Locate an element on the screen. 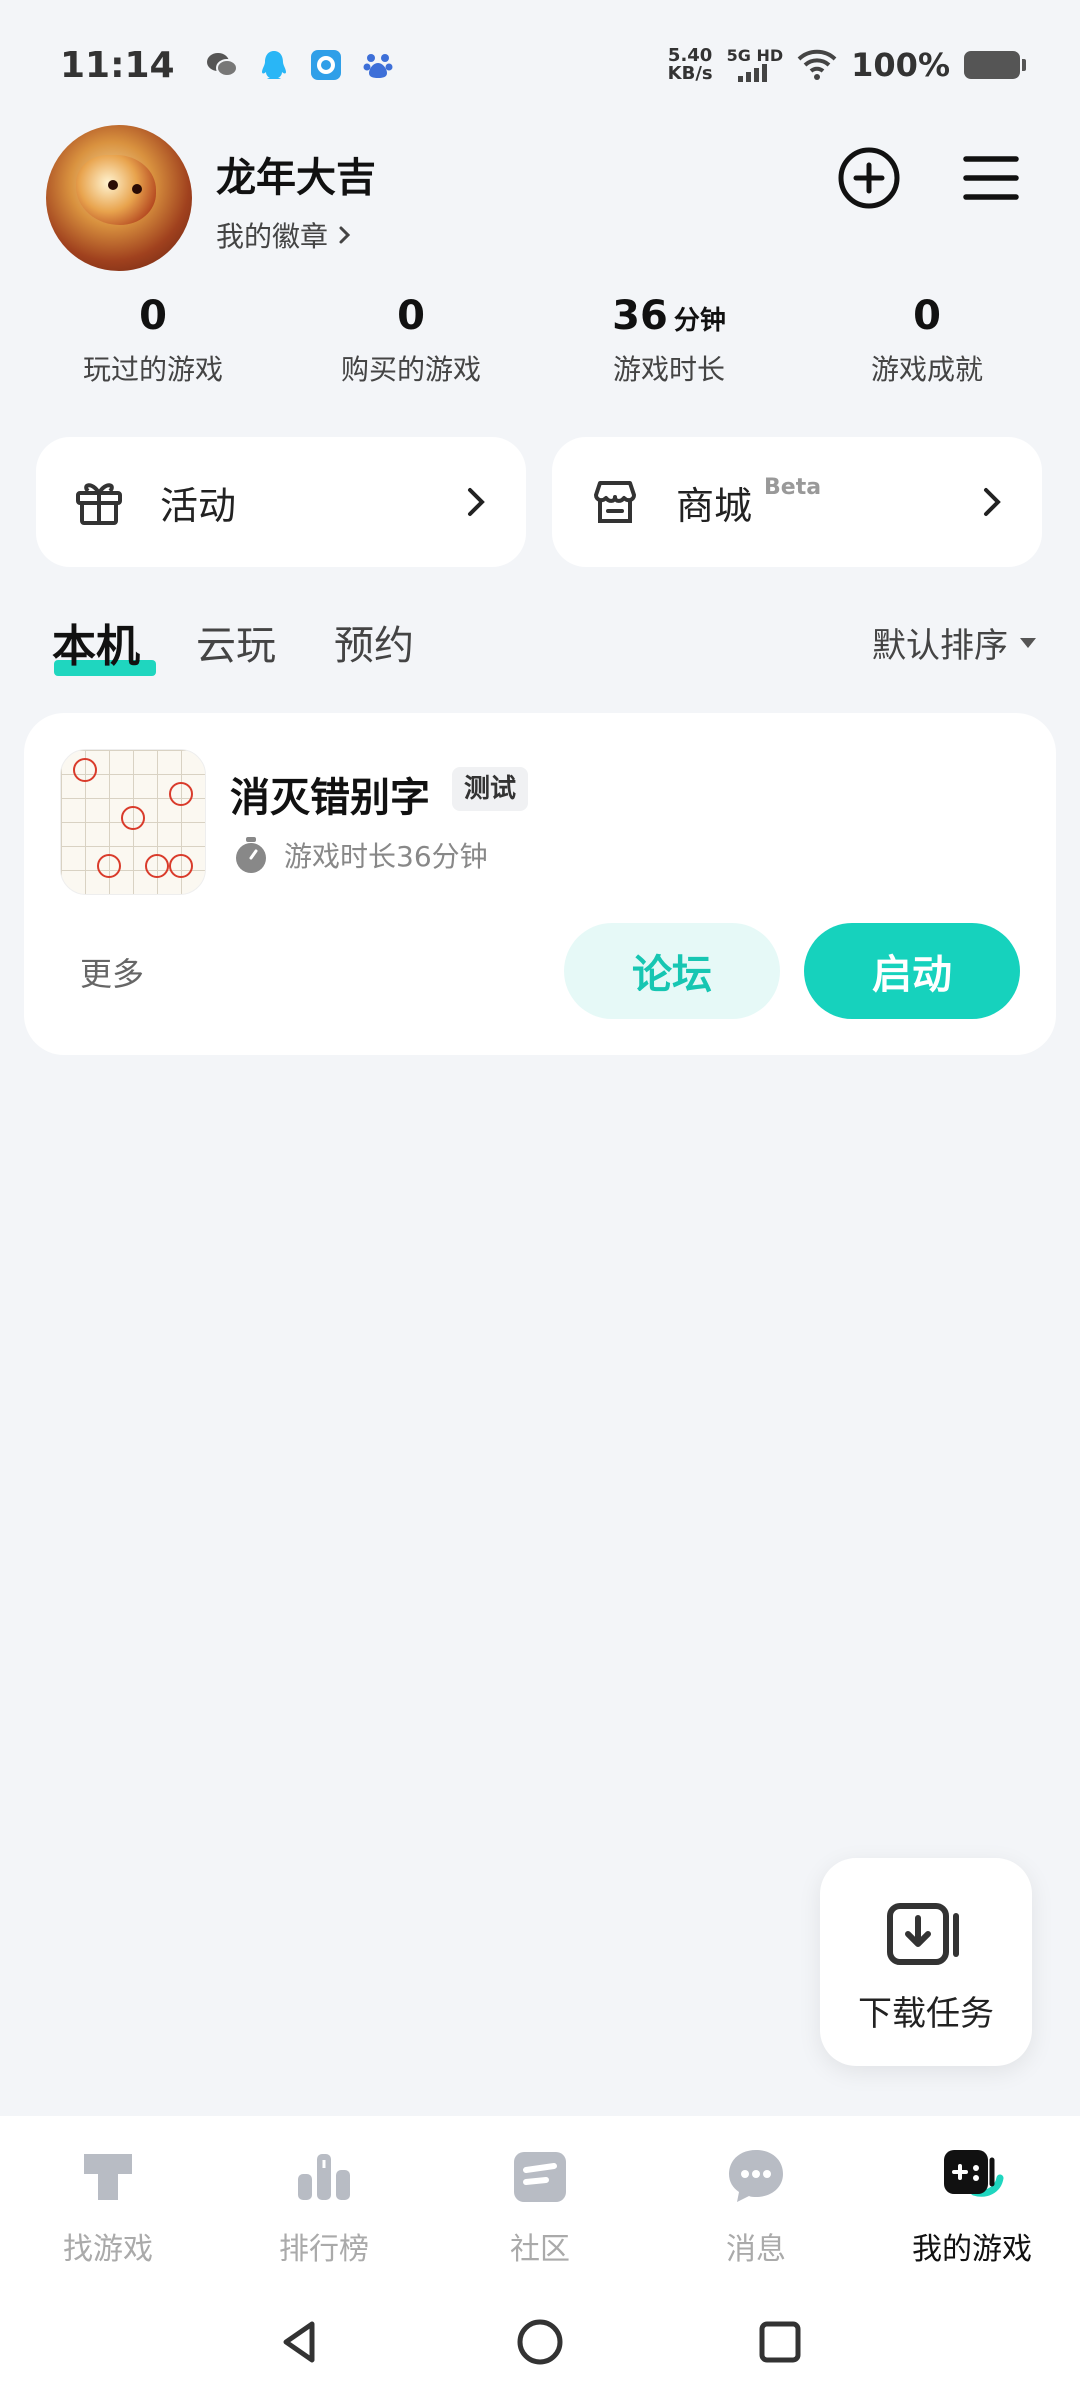  wechat-icon is located at coordinates (222, 65).